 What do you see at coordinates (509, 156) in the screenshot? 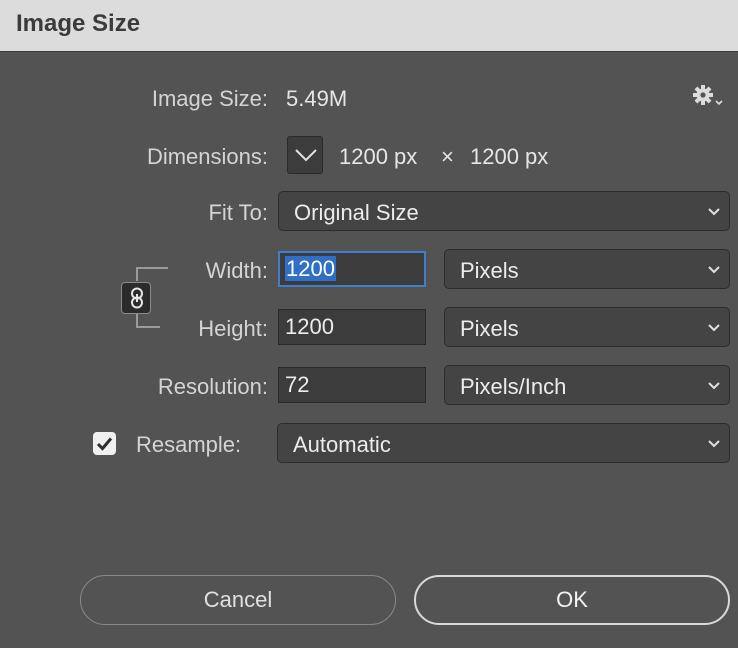
I see `dimensions-height: 1200 px` at bounding box center [509, 156].